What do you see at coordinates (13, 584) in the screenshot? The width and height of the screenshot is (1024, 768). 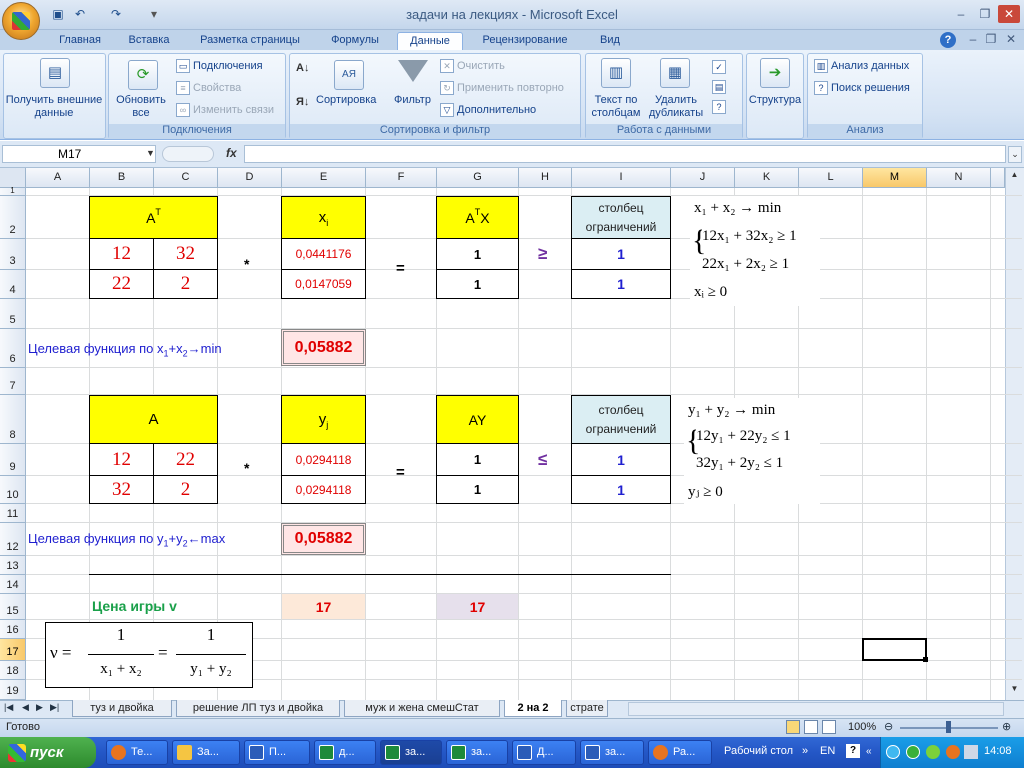 I see `row-header-14: 14` at bounding box center [13, 584].